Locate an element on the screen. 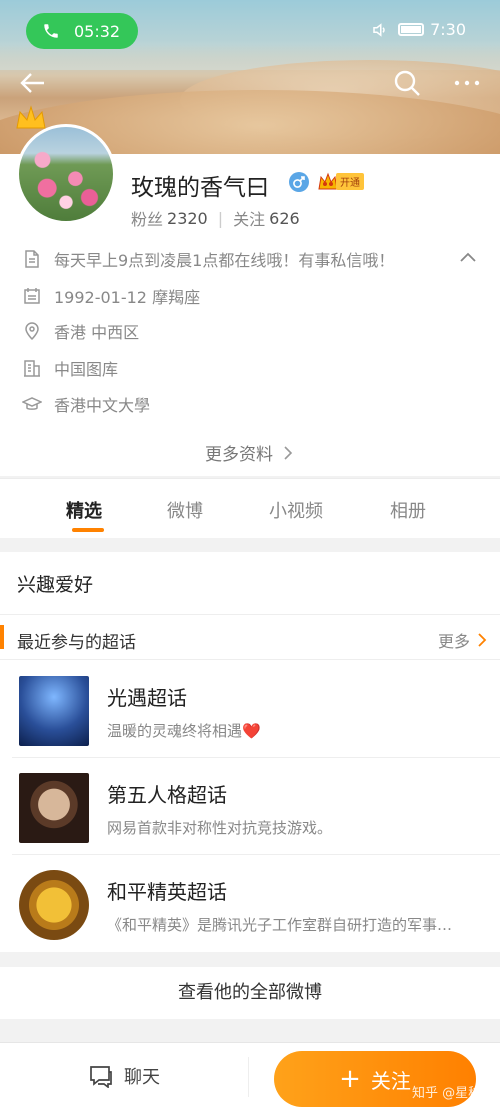  building-icon is located at coordinates (32, 368).